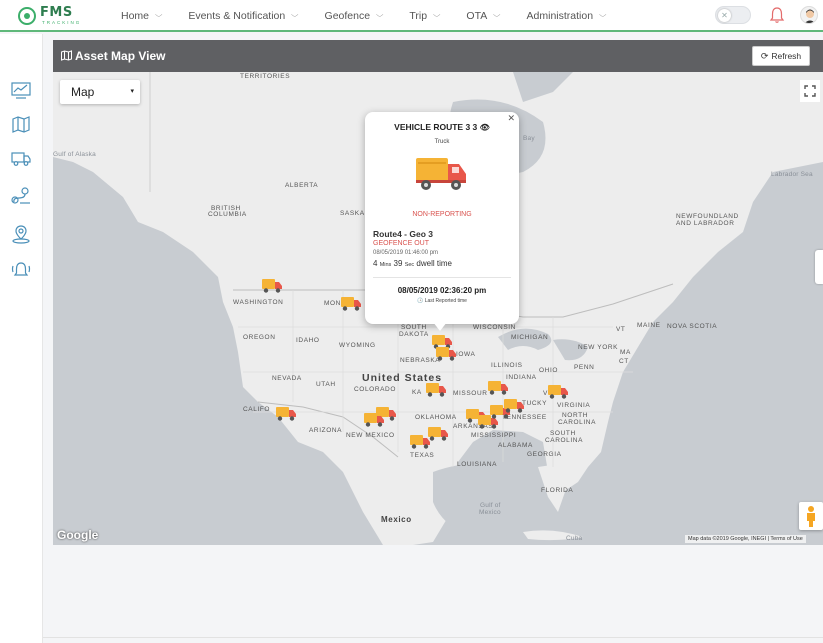 The width and height of the screenshot is (823, 643). Describe the element at coordinates (406, 253) in the screenshot. I see `popup-event-time: 08/05/2019 01:46:00 pm` at that location.